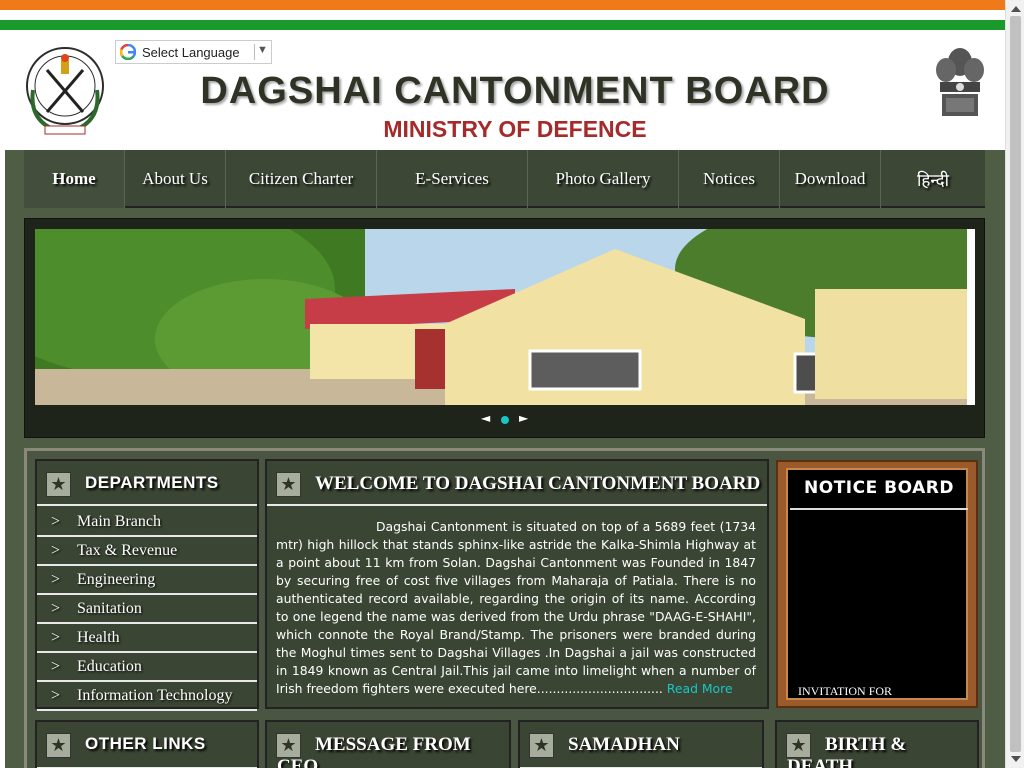 The height and width of the screenshot is (768, 1024). I want to click on notice-item: INVITATION FOR, so click(845, 691).